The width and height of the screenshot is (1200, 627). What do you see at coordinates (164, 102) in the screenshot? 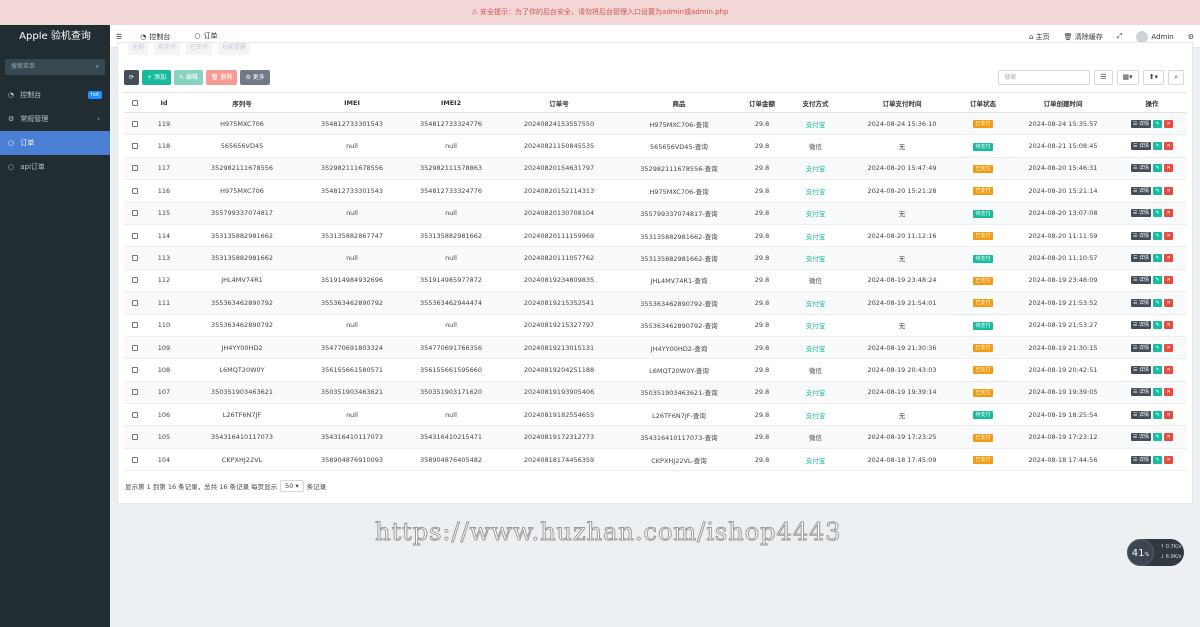
I see `col-id: Id` at bounding box center [164, 102].